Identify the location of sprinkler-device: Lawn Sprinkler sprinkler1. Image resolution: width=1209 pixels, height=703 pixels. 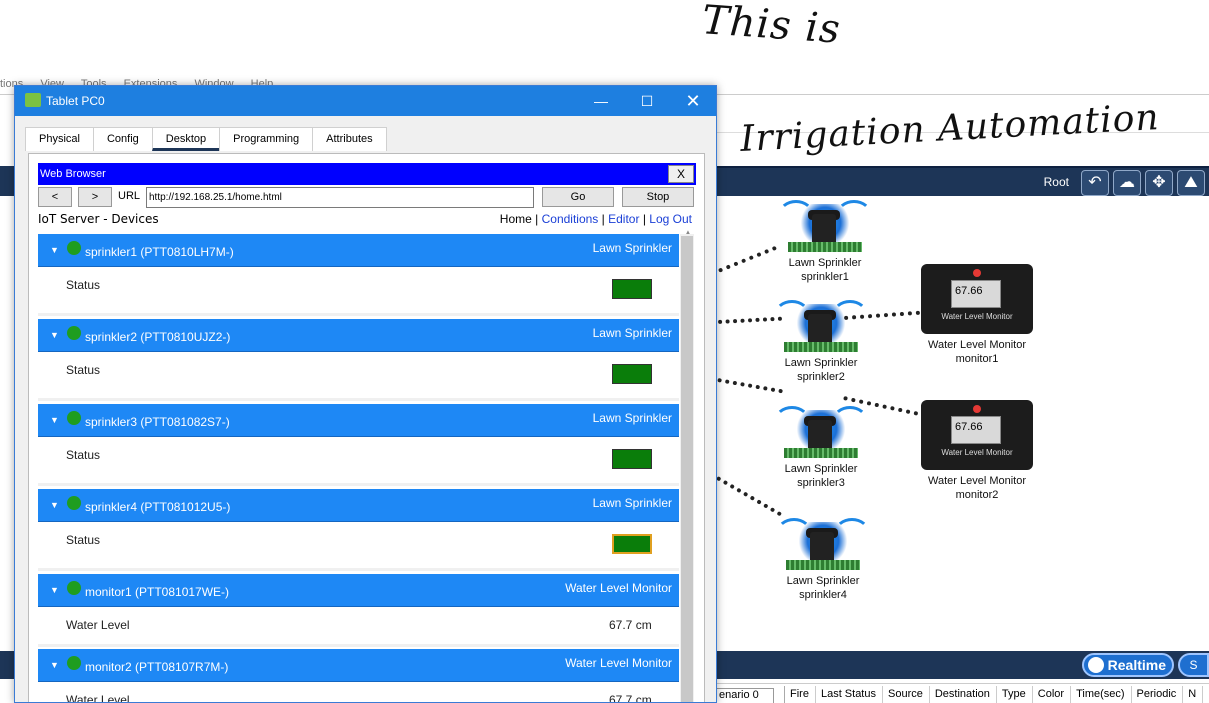
(825, 240).